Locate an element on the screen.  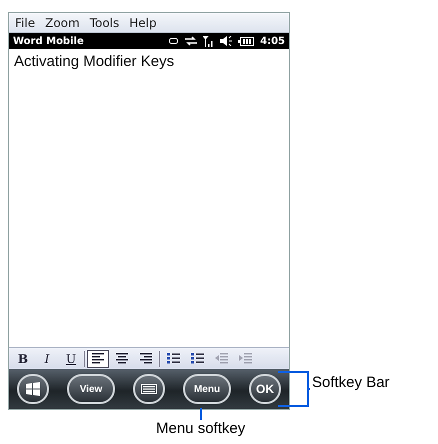
ok-button: OK is located at coordinates (265, 389).